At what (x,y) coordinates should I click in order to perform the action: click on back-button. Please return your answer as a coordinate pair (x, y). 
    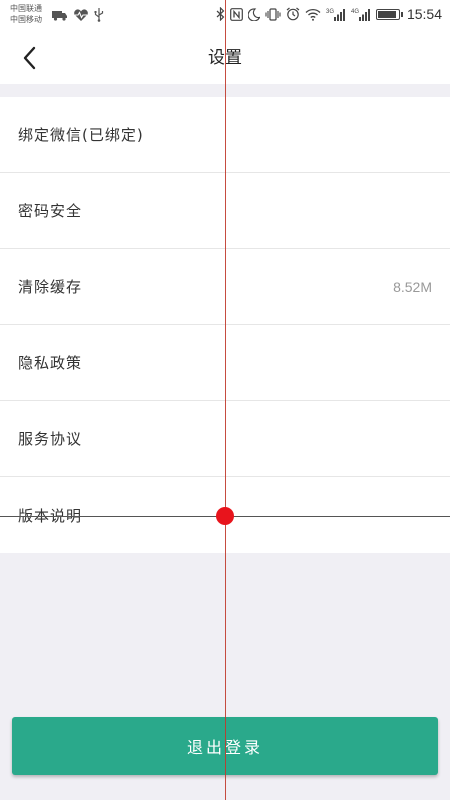
    Looking at the image, I should click on (30, 58).